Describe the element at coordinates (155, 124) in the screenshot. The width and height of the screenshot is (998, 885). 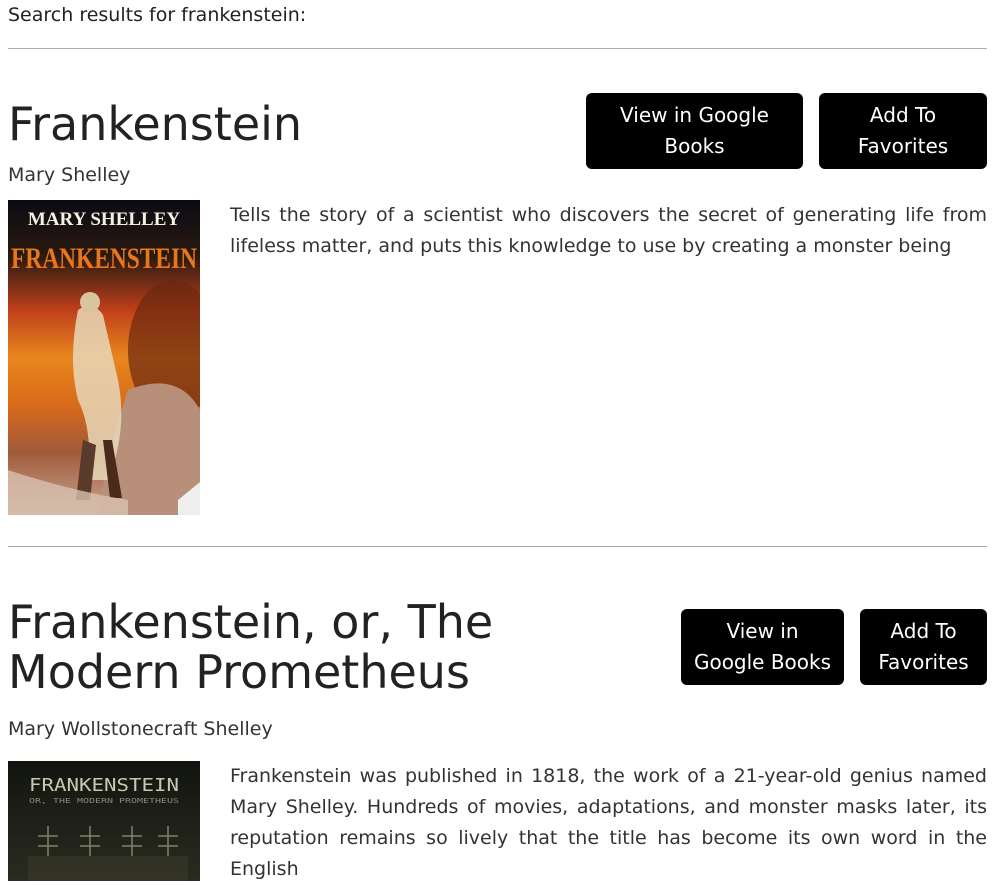
I see `book-title: Frankenstein` at that location.